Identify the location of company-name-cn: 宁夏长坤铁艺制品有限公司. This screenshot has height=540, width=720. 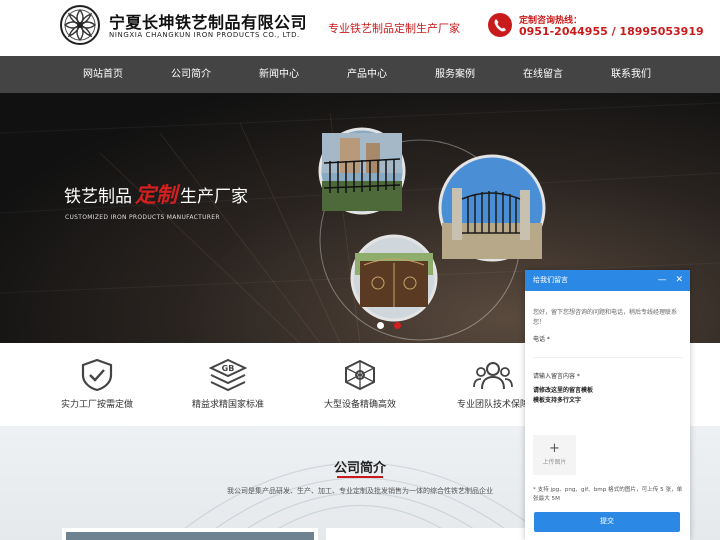
(208, 22).